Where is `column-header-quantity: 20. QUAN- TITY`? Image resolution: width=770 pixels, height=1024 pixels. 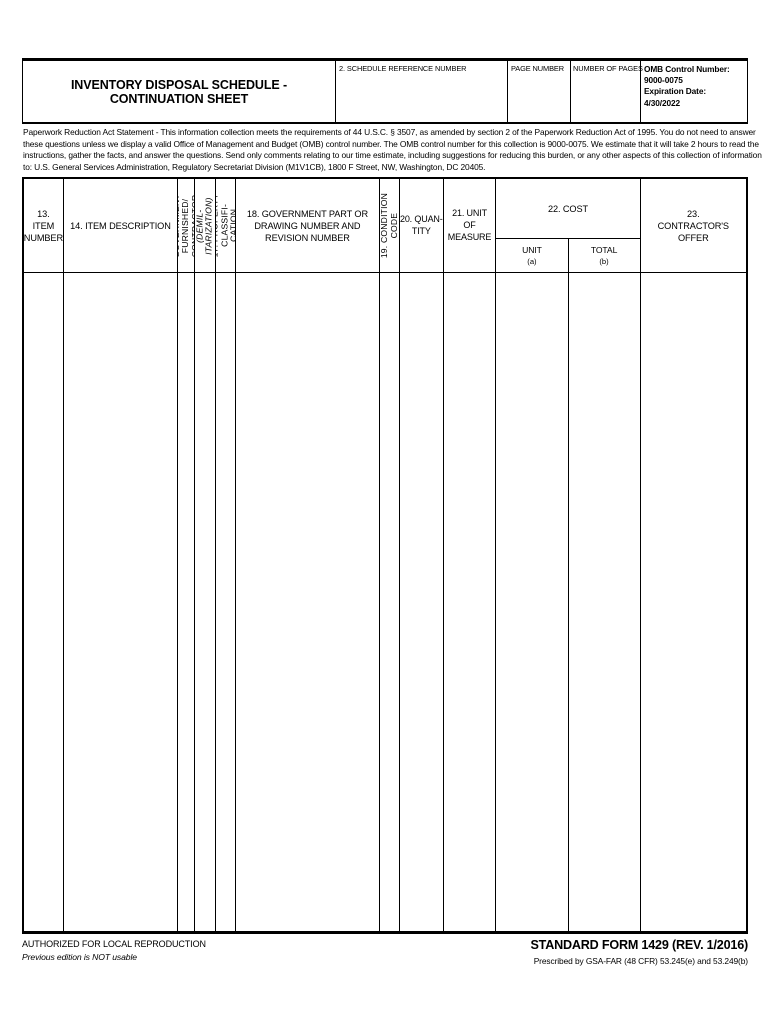
column-header-quantity: 20. QUAN- TITY is located at coordinates (421, 226).